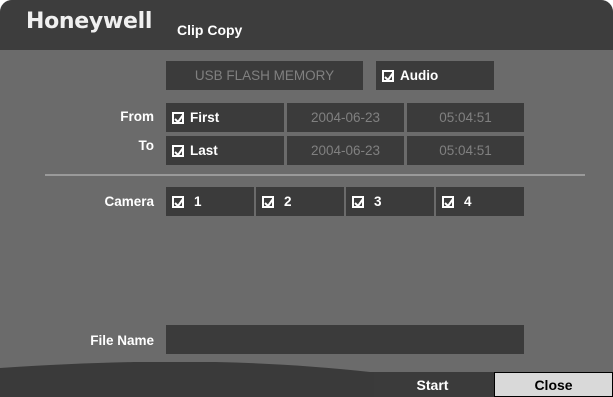  I want to click on device-label: USB FLASH MEMORY, so click(264, 75).